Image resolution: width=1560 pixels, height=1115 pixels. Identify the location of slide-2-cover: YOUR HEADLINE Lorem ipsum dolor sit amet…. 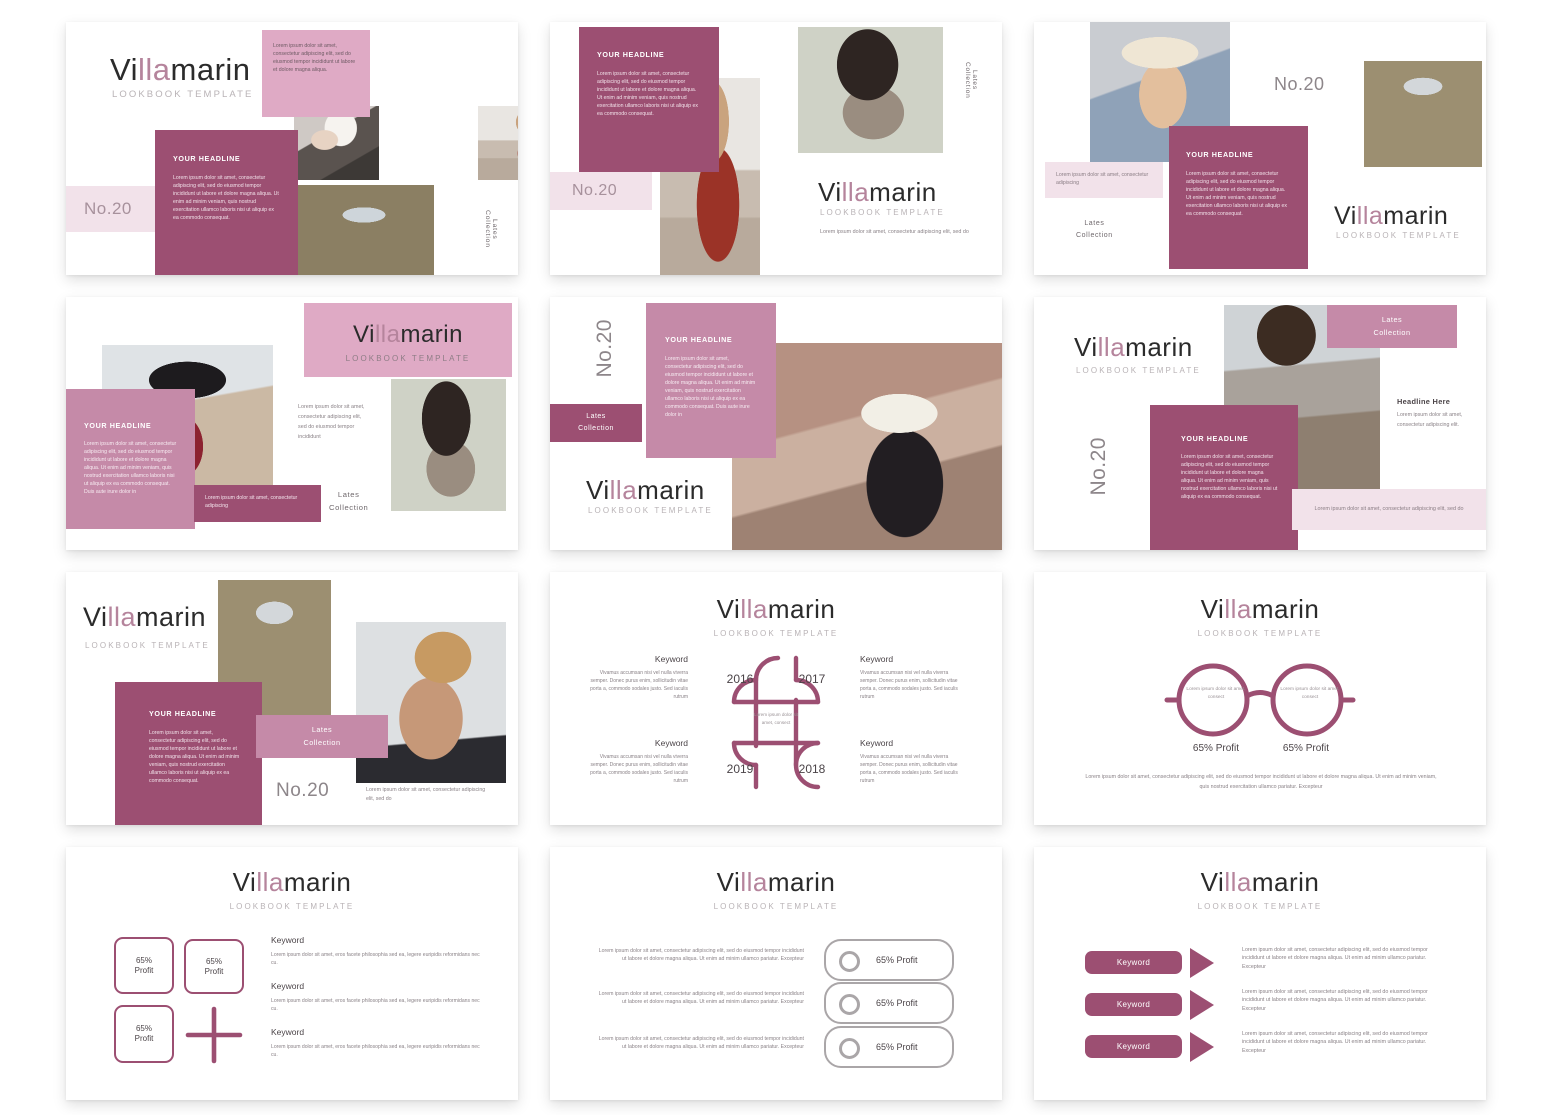
(776, 148).